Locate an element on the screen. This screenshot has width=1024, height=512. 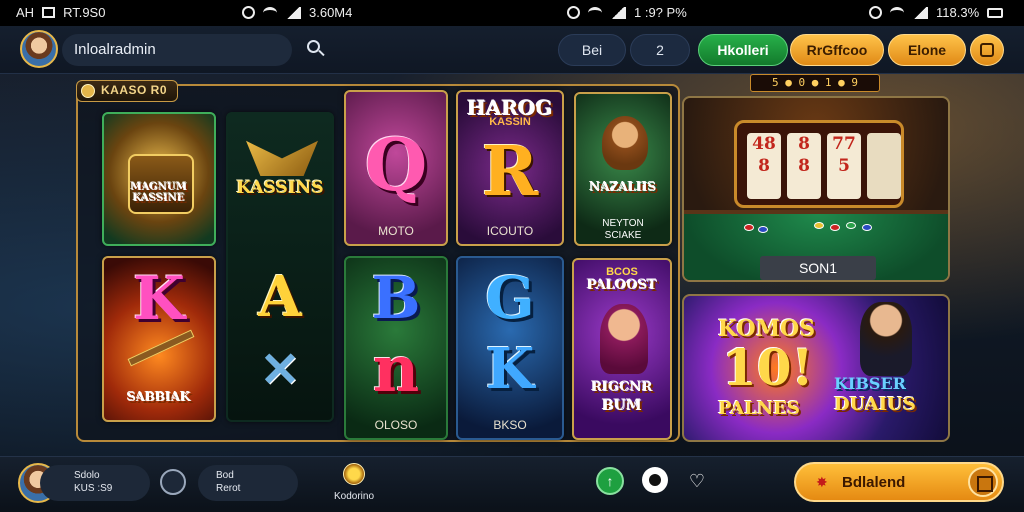
reel-2: 8 8 is located at coordinates (804, 166).